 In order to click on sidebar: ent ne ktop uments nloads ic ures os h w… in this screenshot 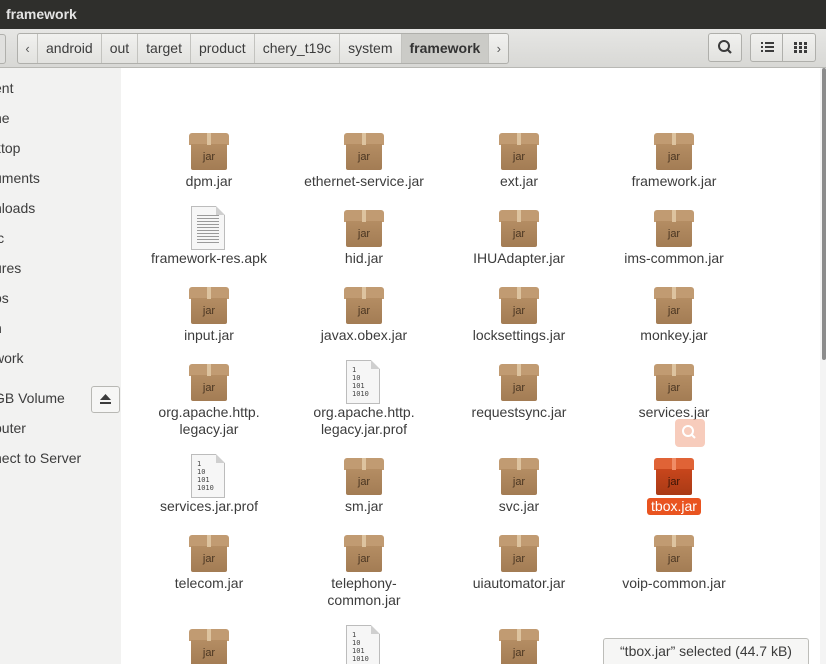, I will do `click(61, 366)`.